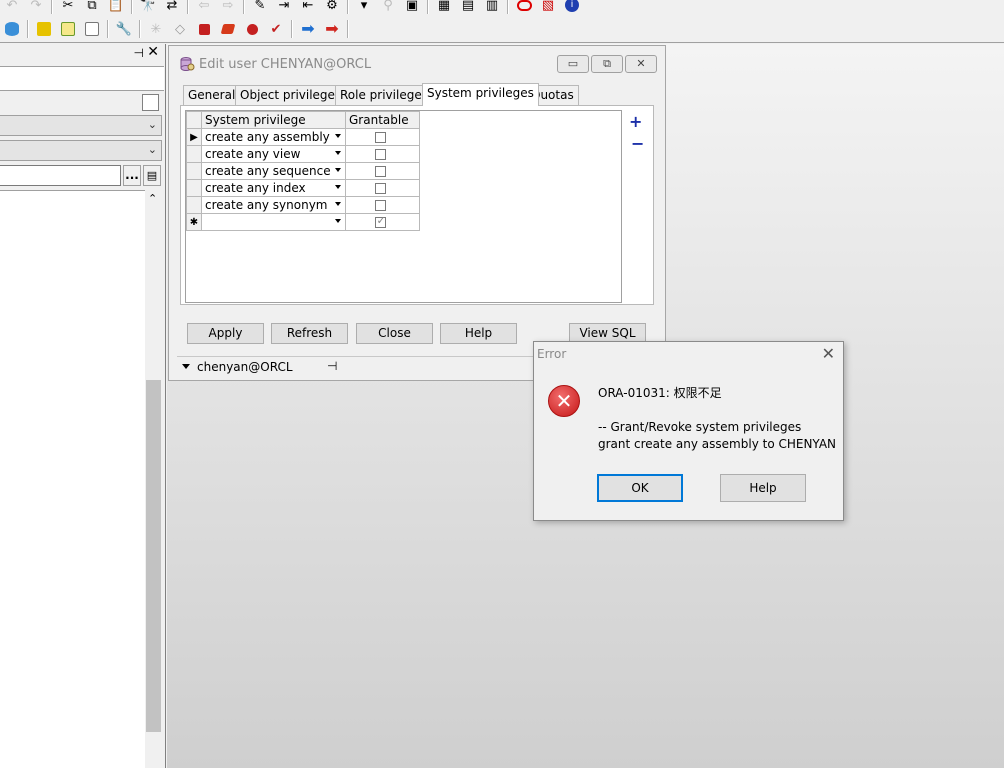 Image resolution: width=1004 pixels, height=768 pixels. I want to click on execute-icon: ⚙, so click(332, 7).